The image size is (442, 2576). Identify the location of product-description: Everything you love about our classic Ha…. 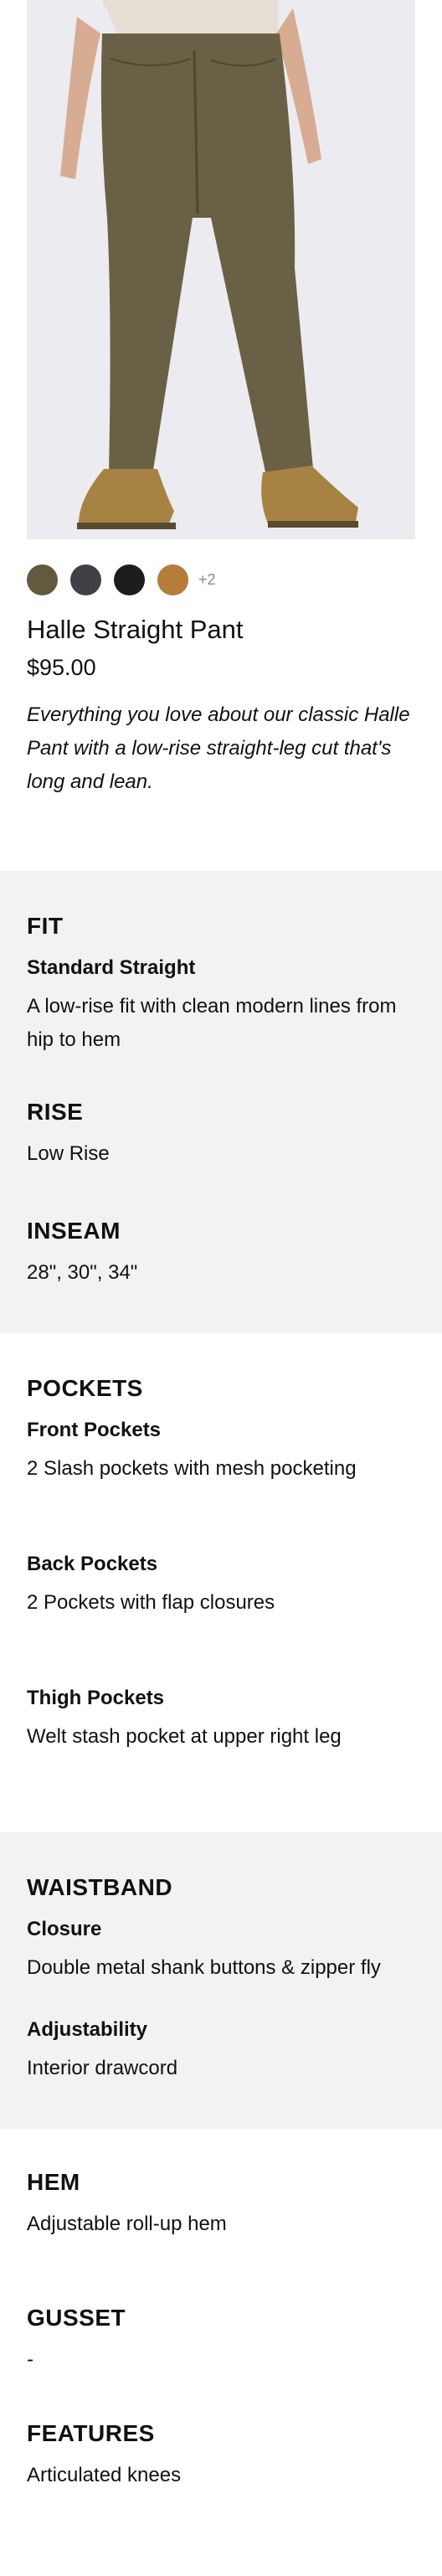
(218, 748).